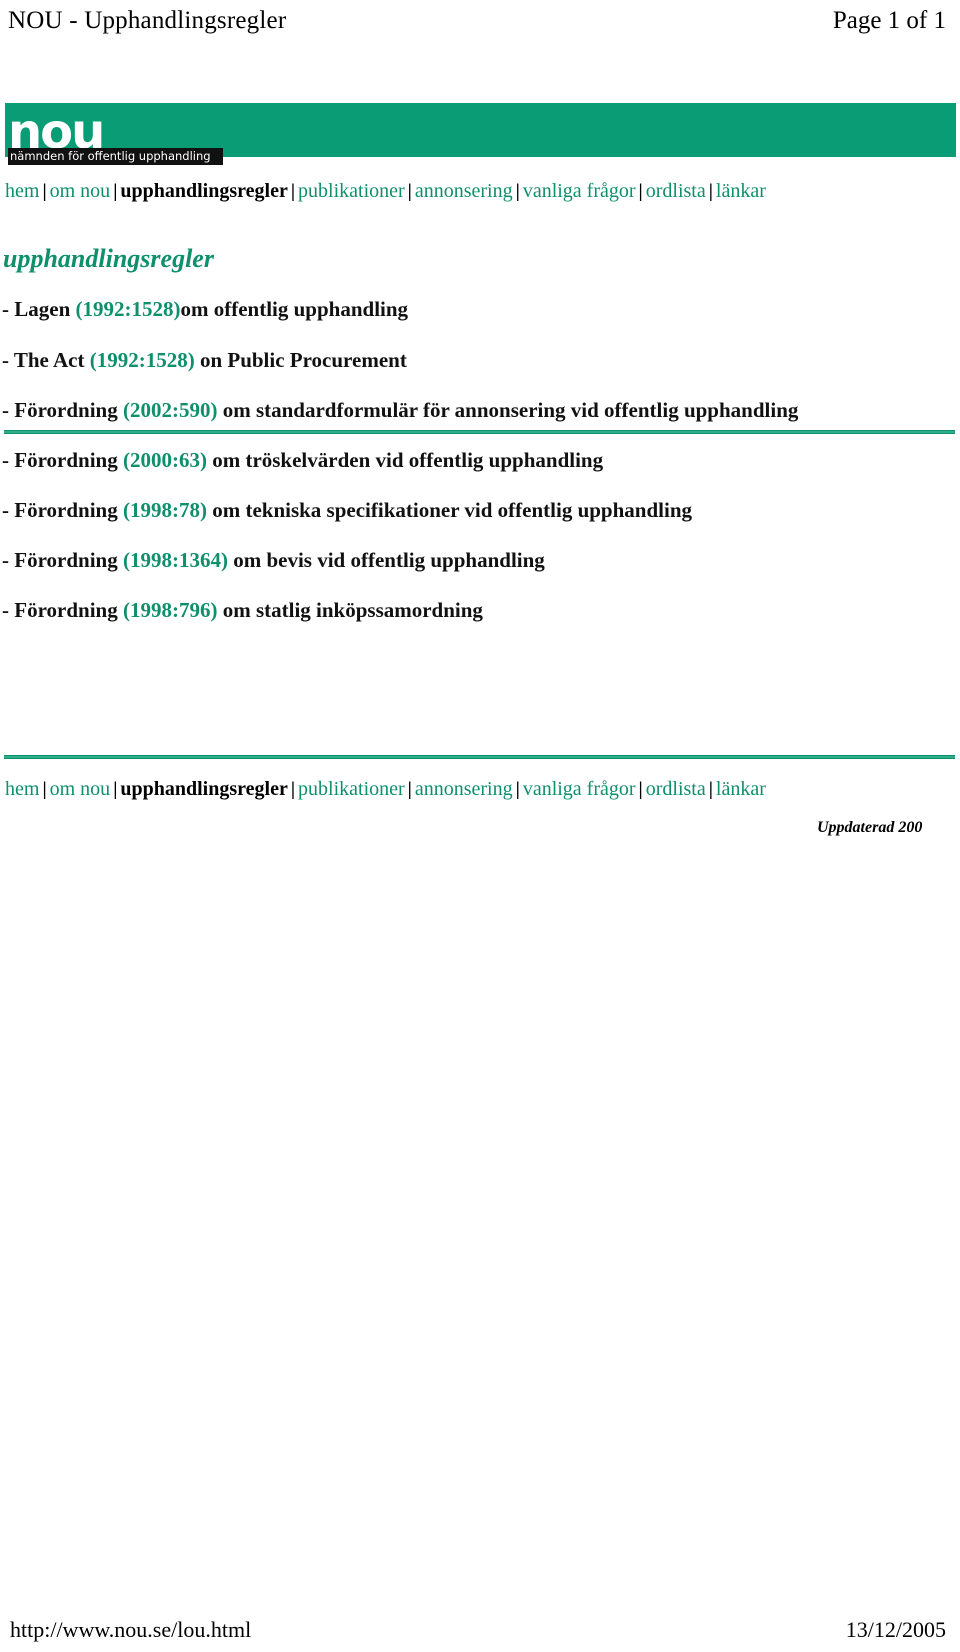  I want to click on footer-nav-item-publikationer: publikationer, so click(351, 789).